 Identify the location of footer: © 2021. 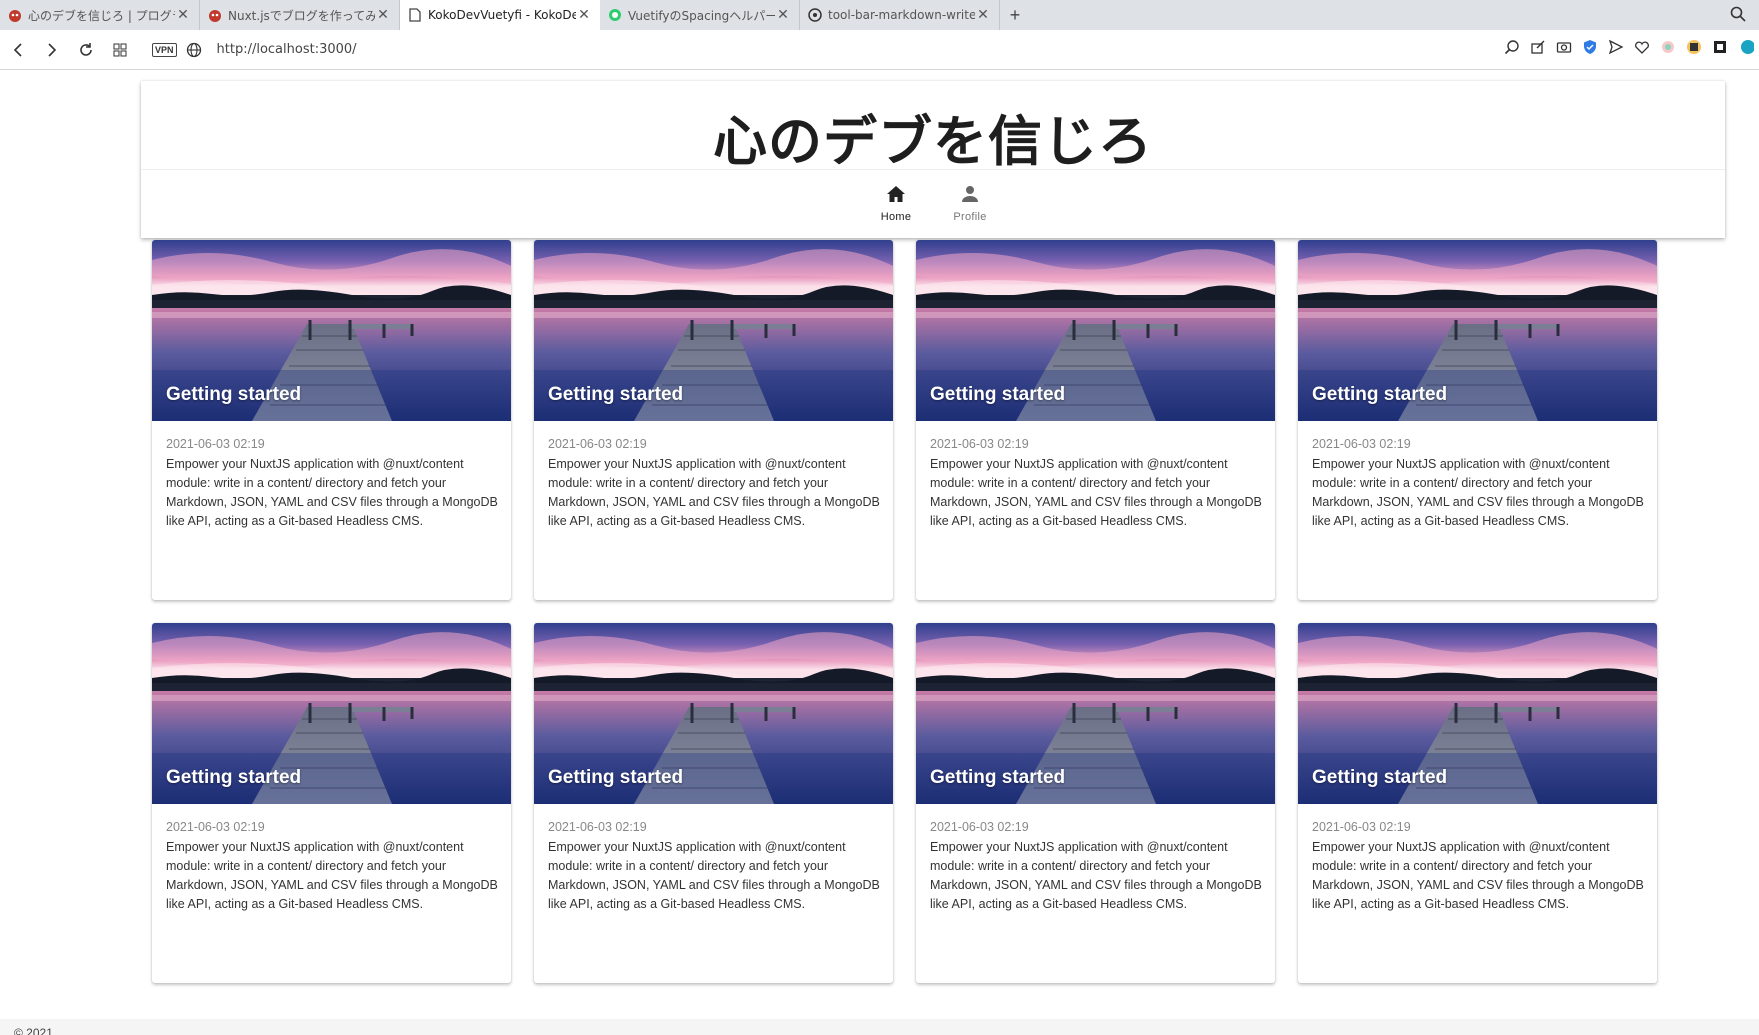
(879, 1027).